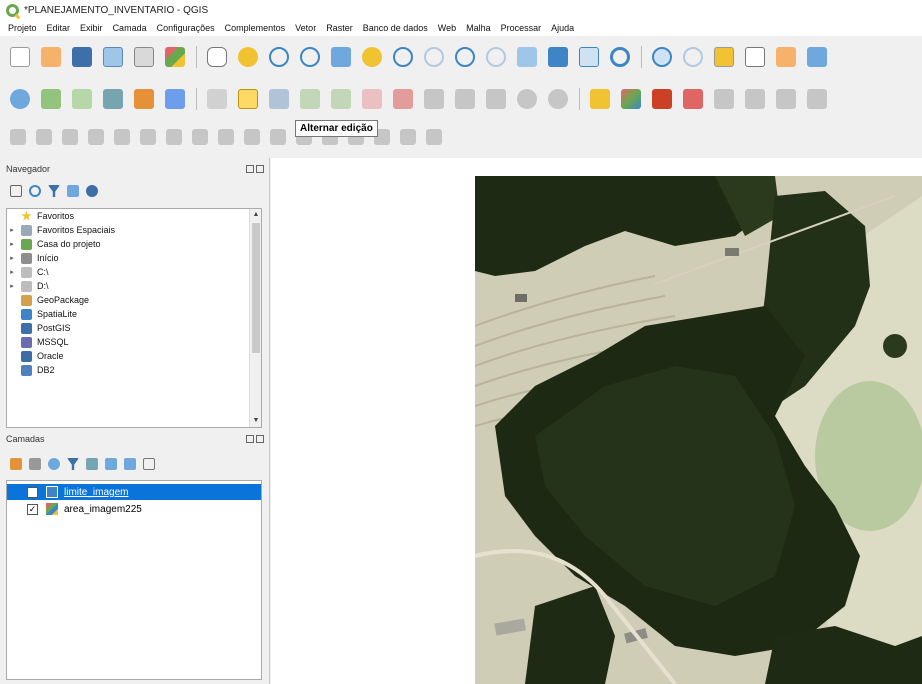 The width and height of the screenshot is (922, 684). Describe the element at coordinates (434, 57) in the screenshot. I see `zoom-native-icon` at that location.